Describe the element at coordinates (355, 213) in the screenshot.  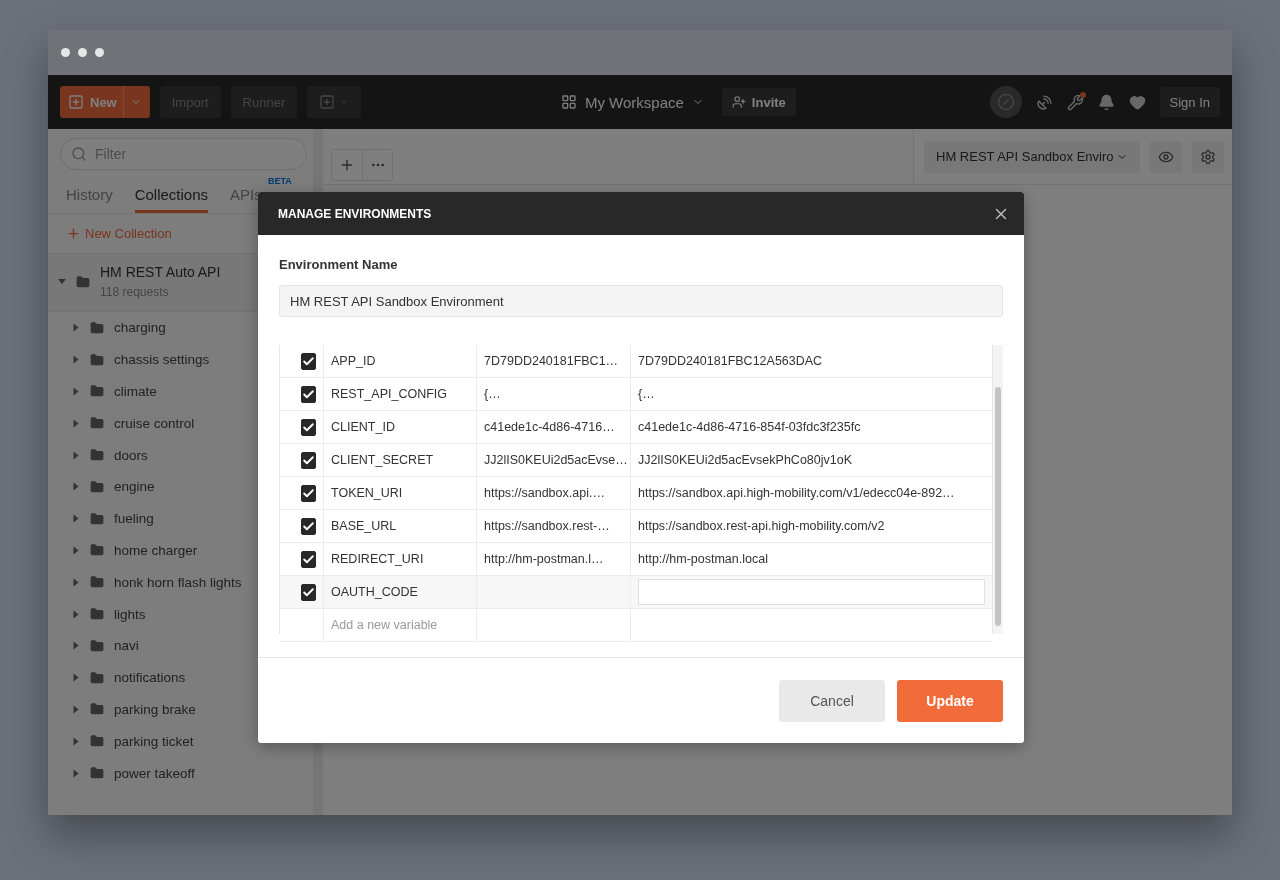
I see `dialog-title: MANAGE ENVIRONMENTS` at that location.